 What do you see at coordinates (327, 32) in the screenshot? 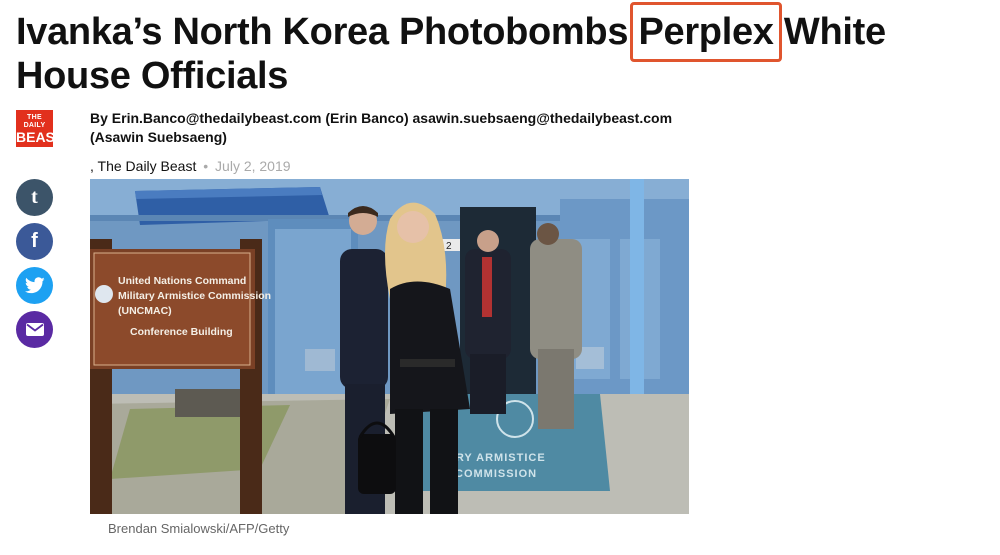
I see `headline-text-start: Ivanka’s North Korea Photobombs` at bounding box center [327, 32].